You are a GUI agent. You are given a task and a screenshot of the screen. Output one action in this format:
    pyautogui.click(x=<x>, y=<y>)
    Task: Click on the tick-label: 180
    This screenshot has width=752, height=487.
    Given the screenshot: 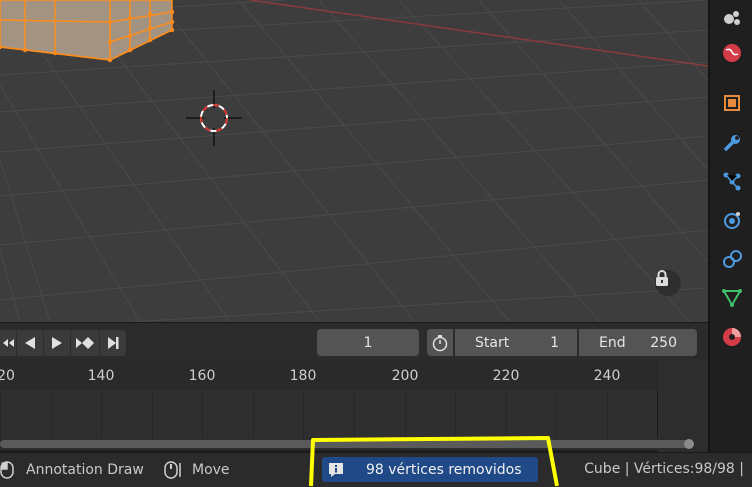 What is the action you would take?
    pyautogui.click(x=303, y=376)
    